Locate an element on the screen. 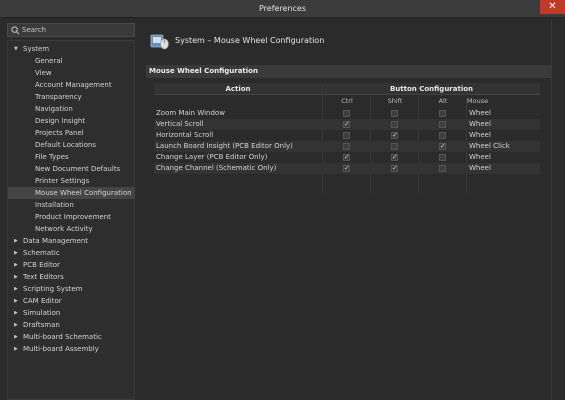 The image size is (565, 400). tree-item-navigation: Navigation is located at coordinates (71, 109).